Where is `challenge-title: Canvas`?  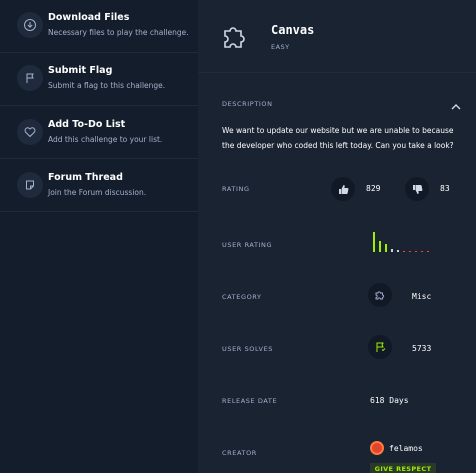 challenge-title: Canvas is located at coordinates (293, 30).